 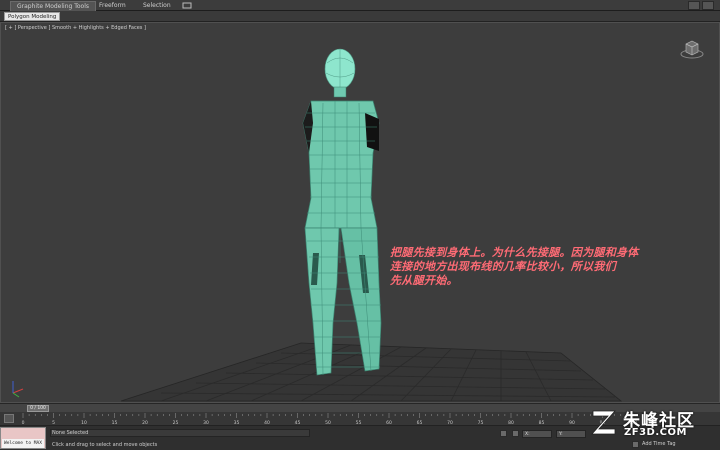 I want to click on viewcube-icon, so click(x=692, y=51).